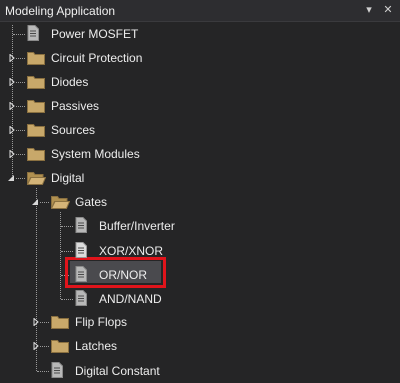 This screenshot has width=400, height=383. I want to click on tree-item-digital-constant: Digital Constant, so click(200, 371).